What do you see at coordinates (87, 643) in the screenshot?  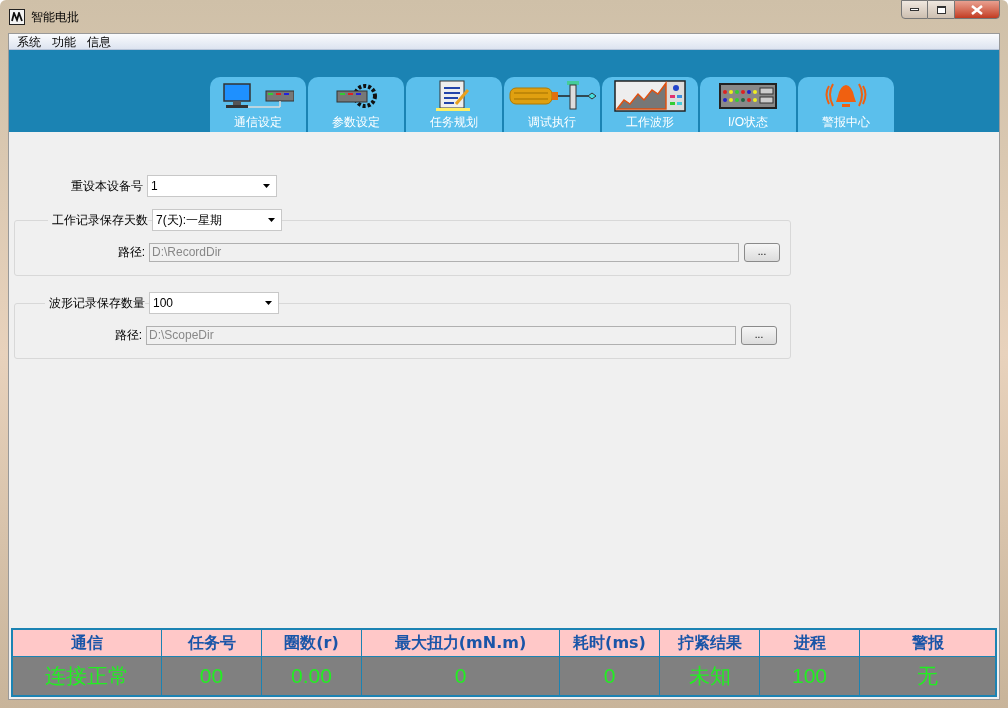 I see `column-header: 通信` at bounding box center [87, 643].